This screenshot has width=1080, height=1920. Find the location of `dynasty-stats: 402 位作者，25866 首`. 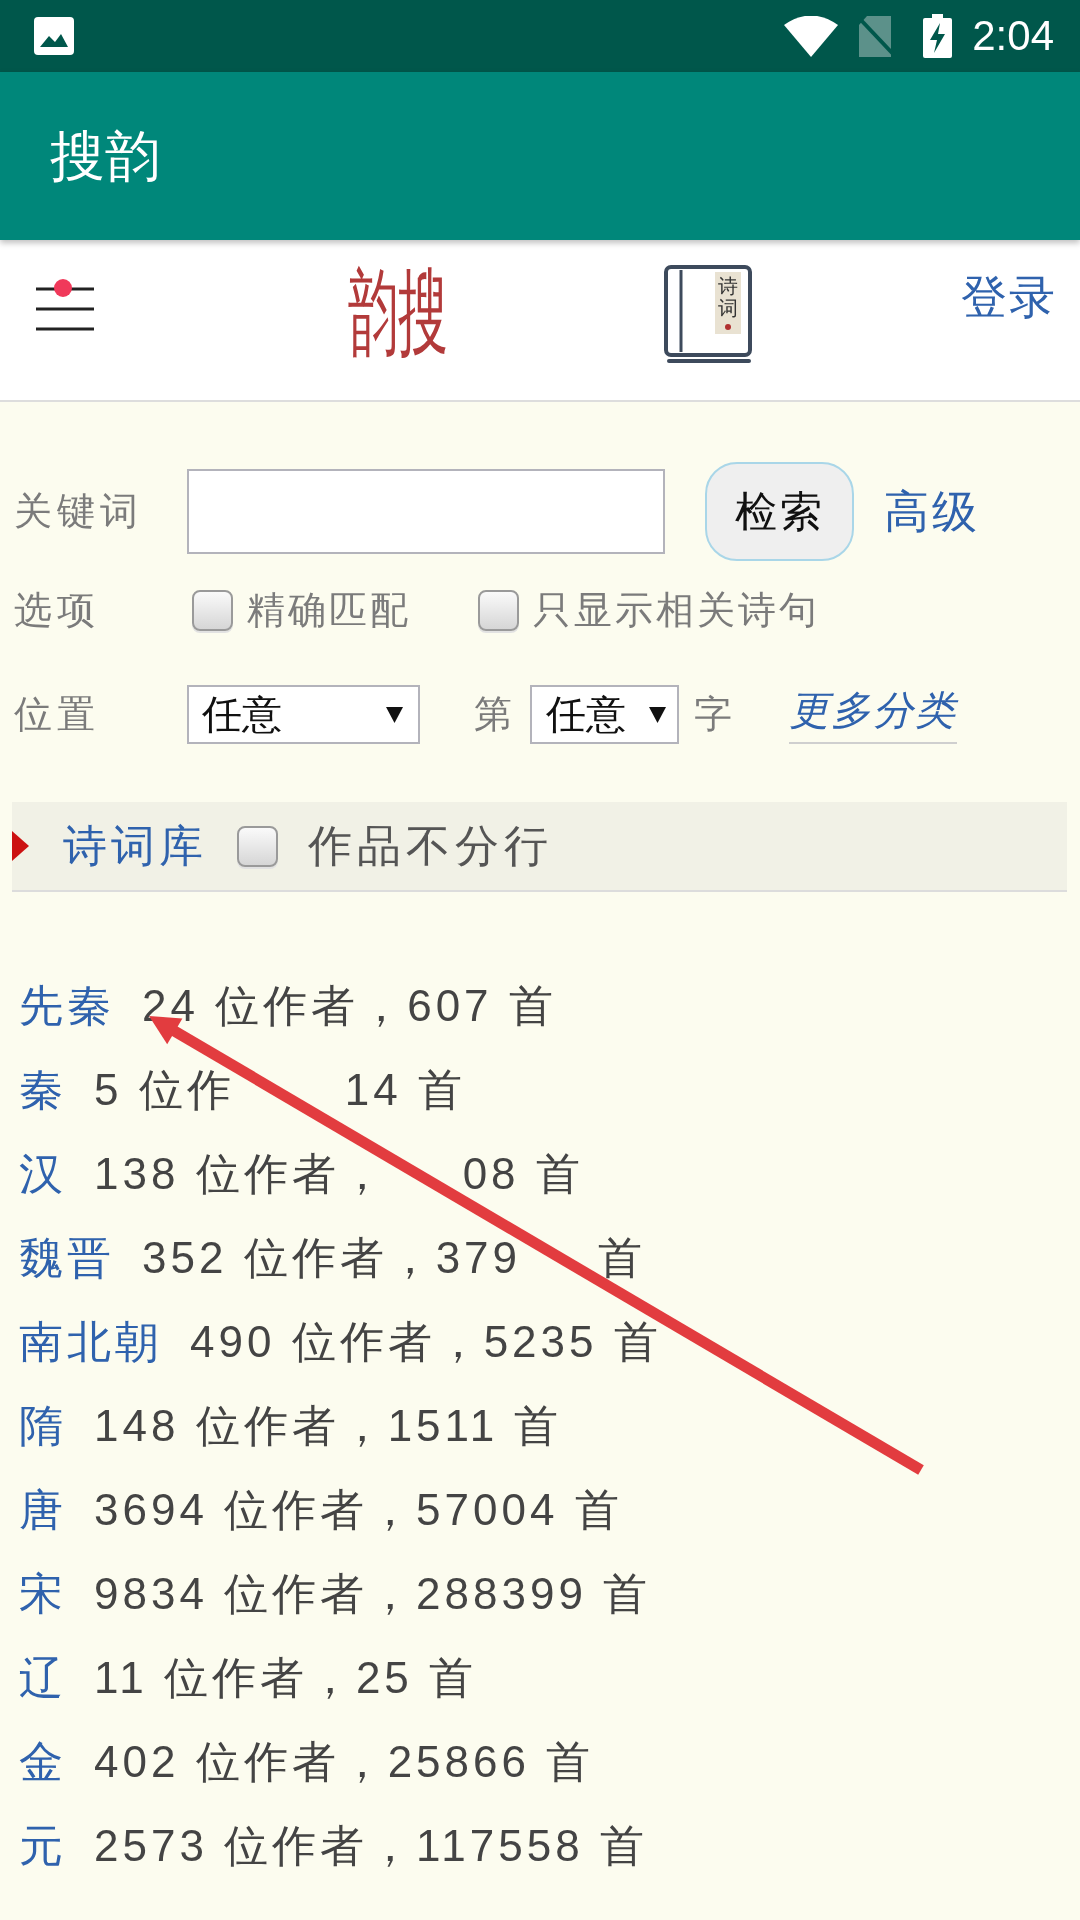

dynasty-stats: 402 位作者，25866 首 is located at coordinates (344, 1761).